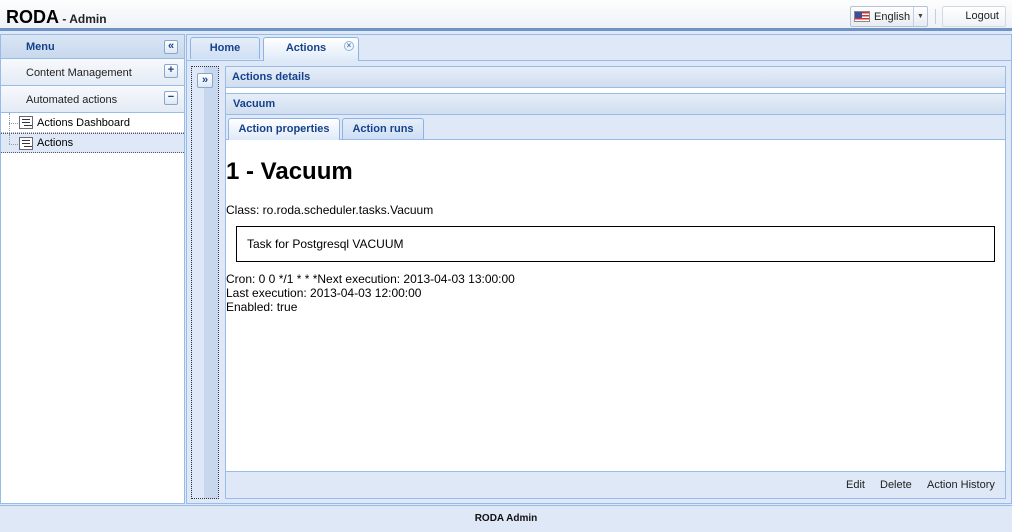 The height and width of the screenshot is (532, 1012). I want to click on brand-name: RODA, so click(32, 17).